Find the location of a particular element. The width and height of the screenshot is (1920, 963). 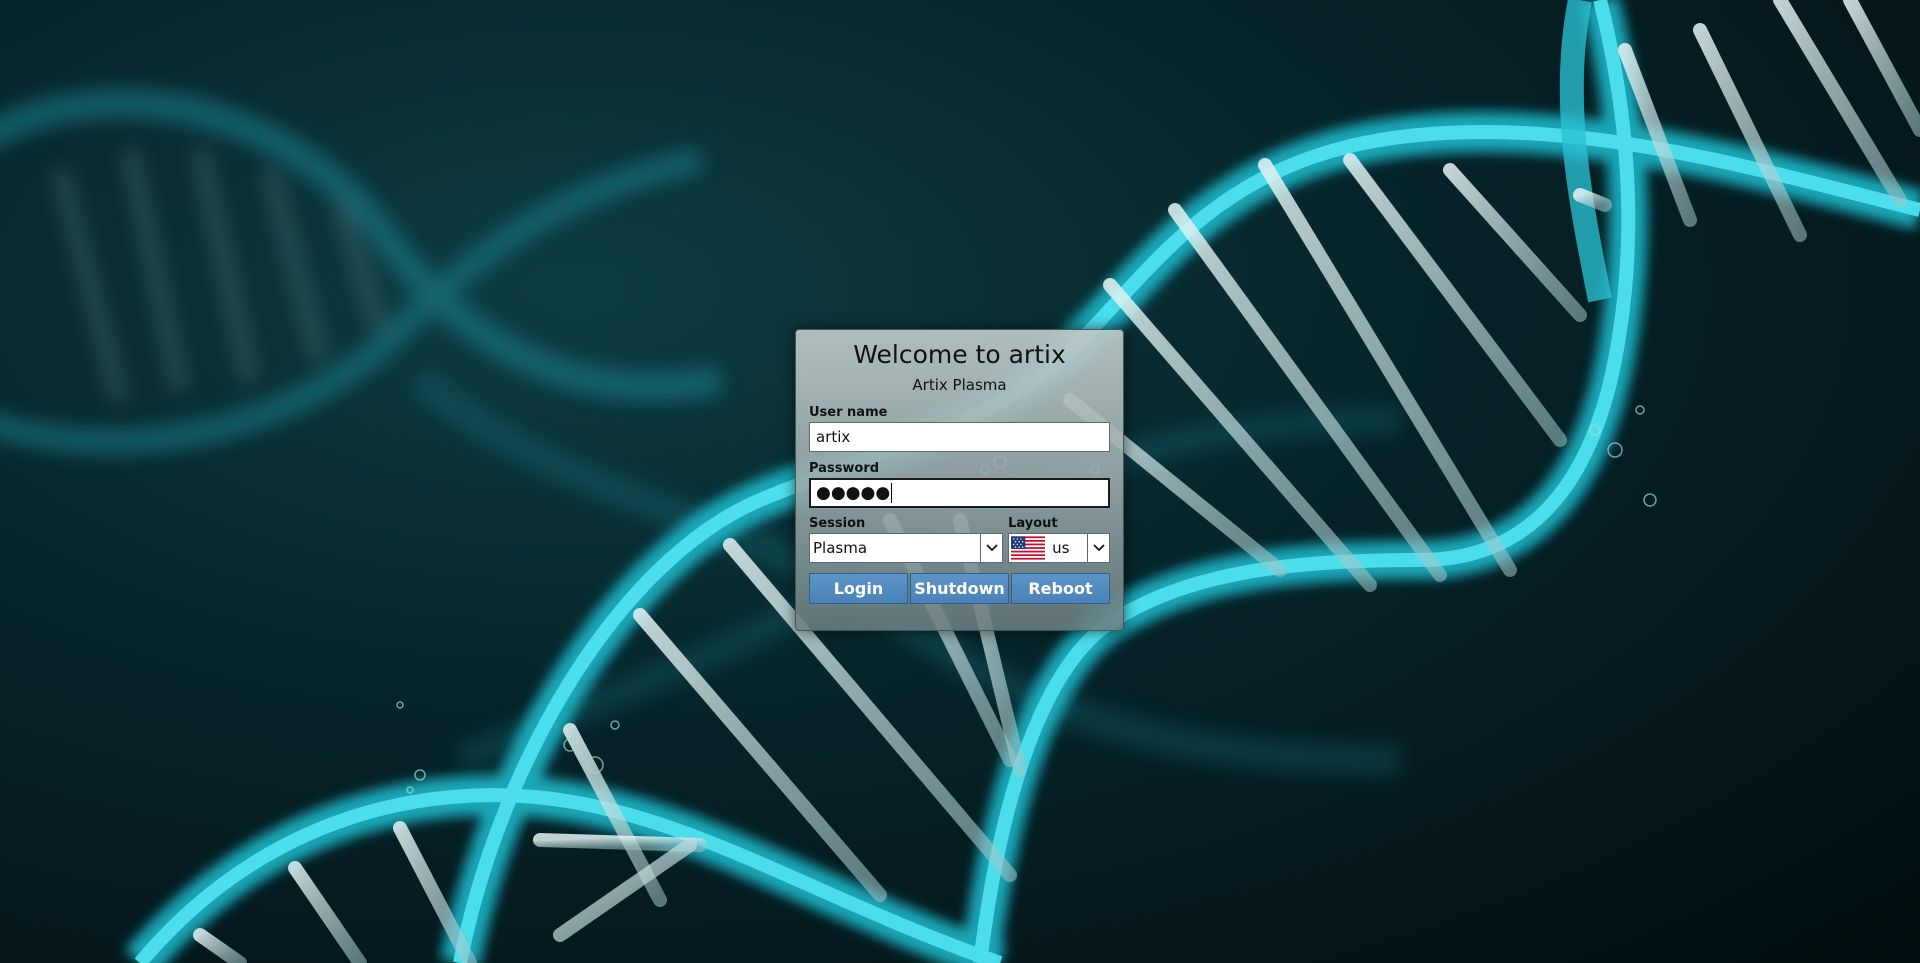

session-subtitle: Artix Plasma is located at coordinates (959, 385).